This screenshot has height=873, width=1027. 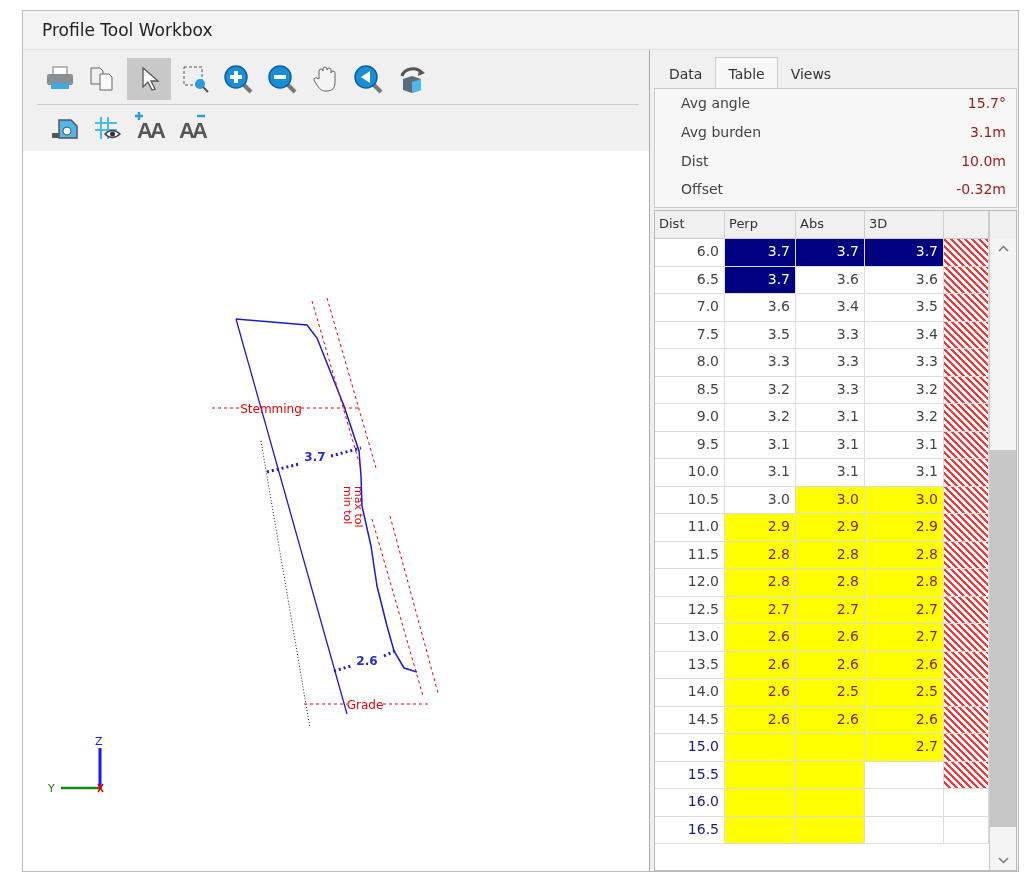 I want to click on hand-icon, so click(x=326, y=79).